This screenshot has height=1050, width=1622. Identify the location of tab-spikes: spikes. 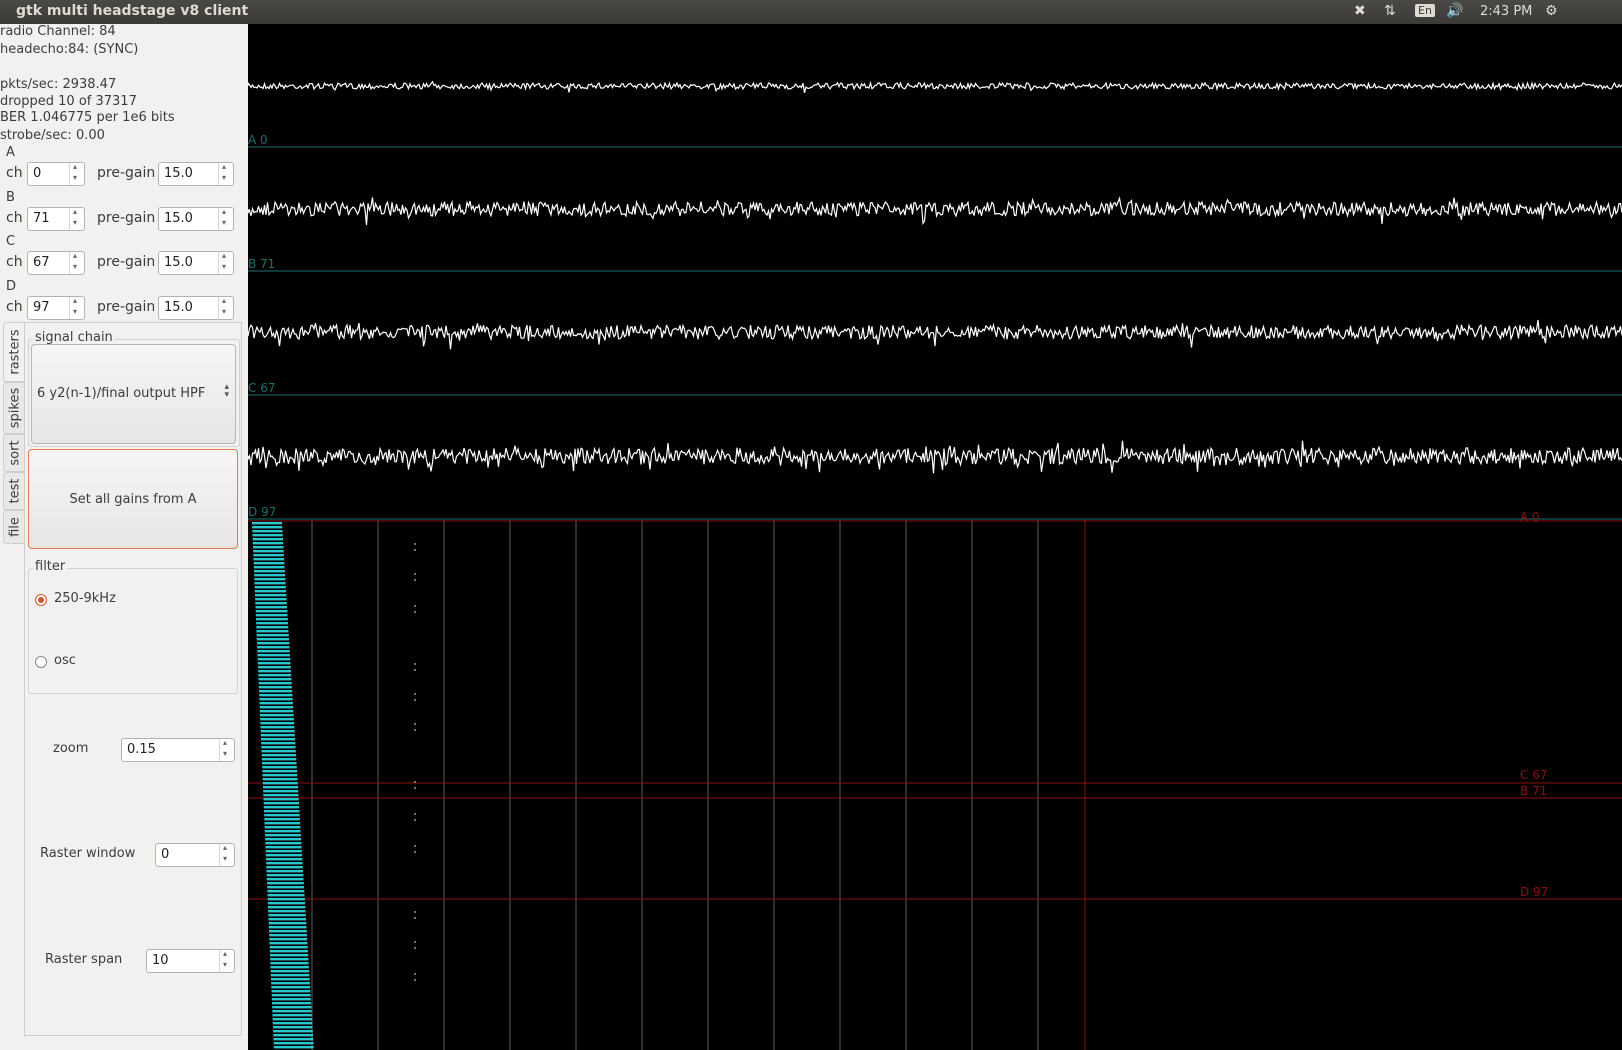
(14, 408).